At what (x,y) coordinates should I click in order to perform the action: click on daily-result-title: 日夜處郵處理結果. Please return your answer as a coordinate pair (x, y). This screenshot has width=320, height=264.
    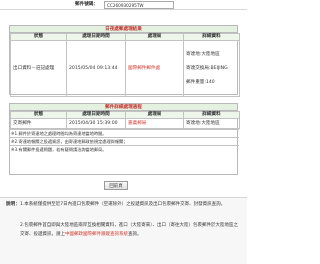
    Looking at the image, I should click on (123, 29).